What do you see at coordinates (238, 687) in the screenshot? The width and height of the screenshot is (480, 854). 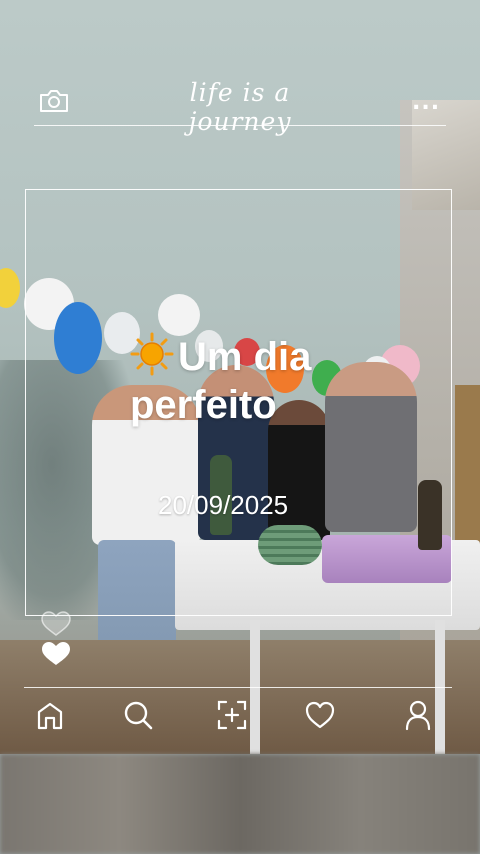 I see `nav-divider` at bounding box center [238, 687].